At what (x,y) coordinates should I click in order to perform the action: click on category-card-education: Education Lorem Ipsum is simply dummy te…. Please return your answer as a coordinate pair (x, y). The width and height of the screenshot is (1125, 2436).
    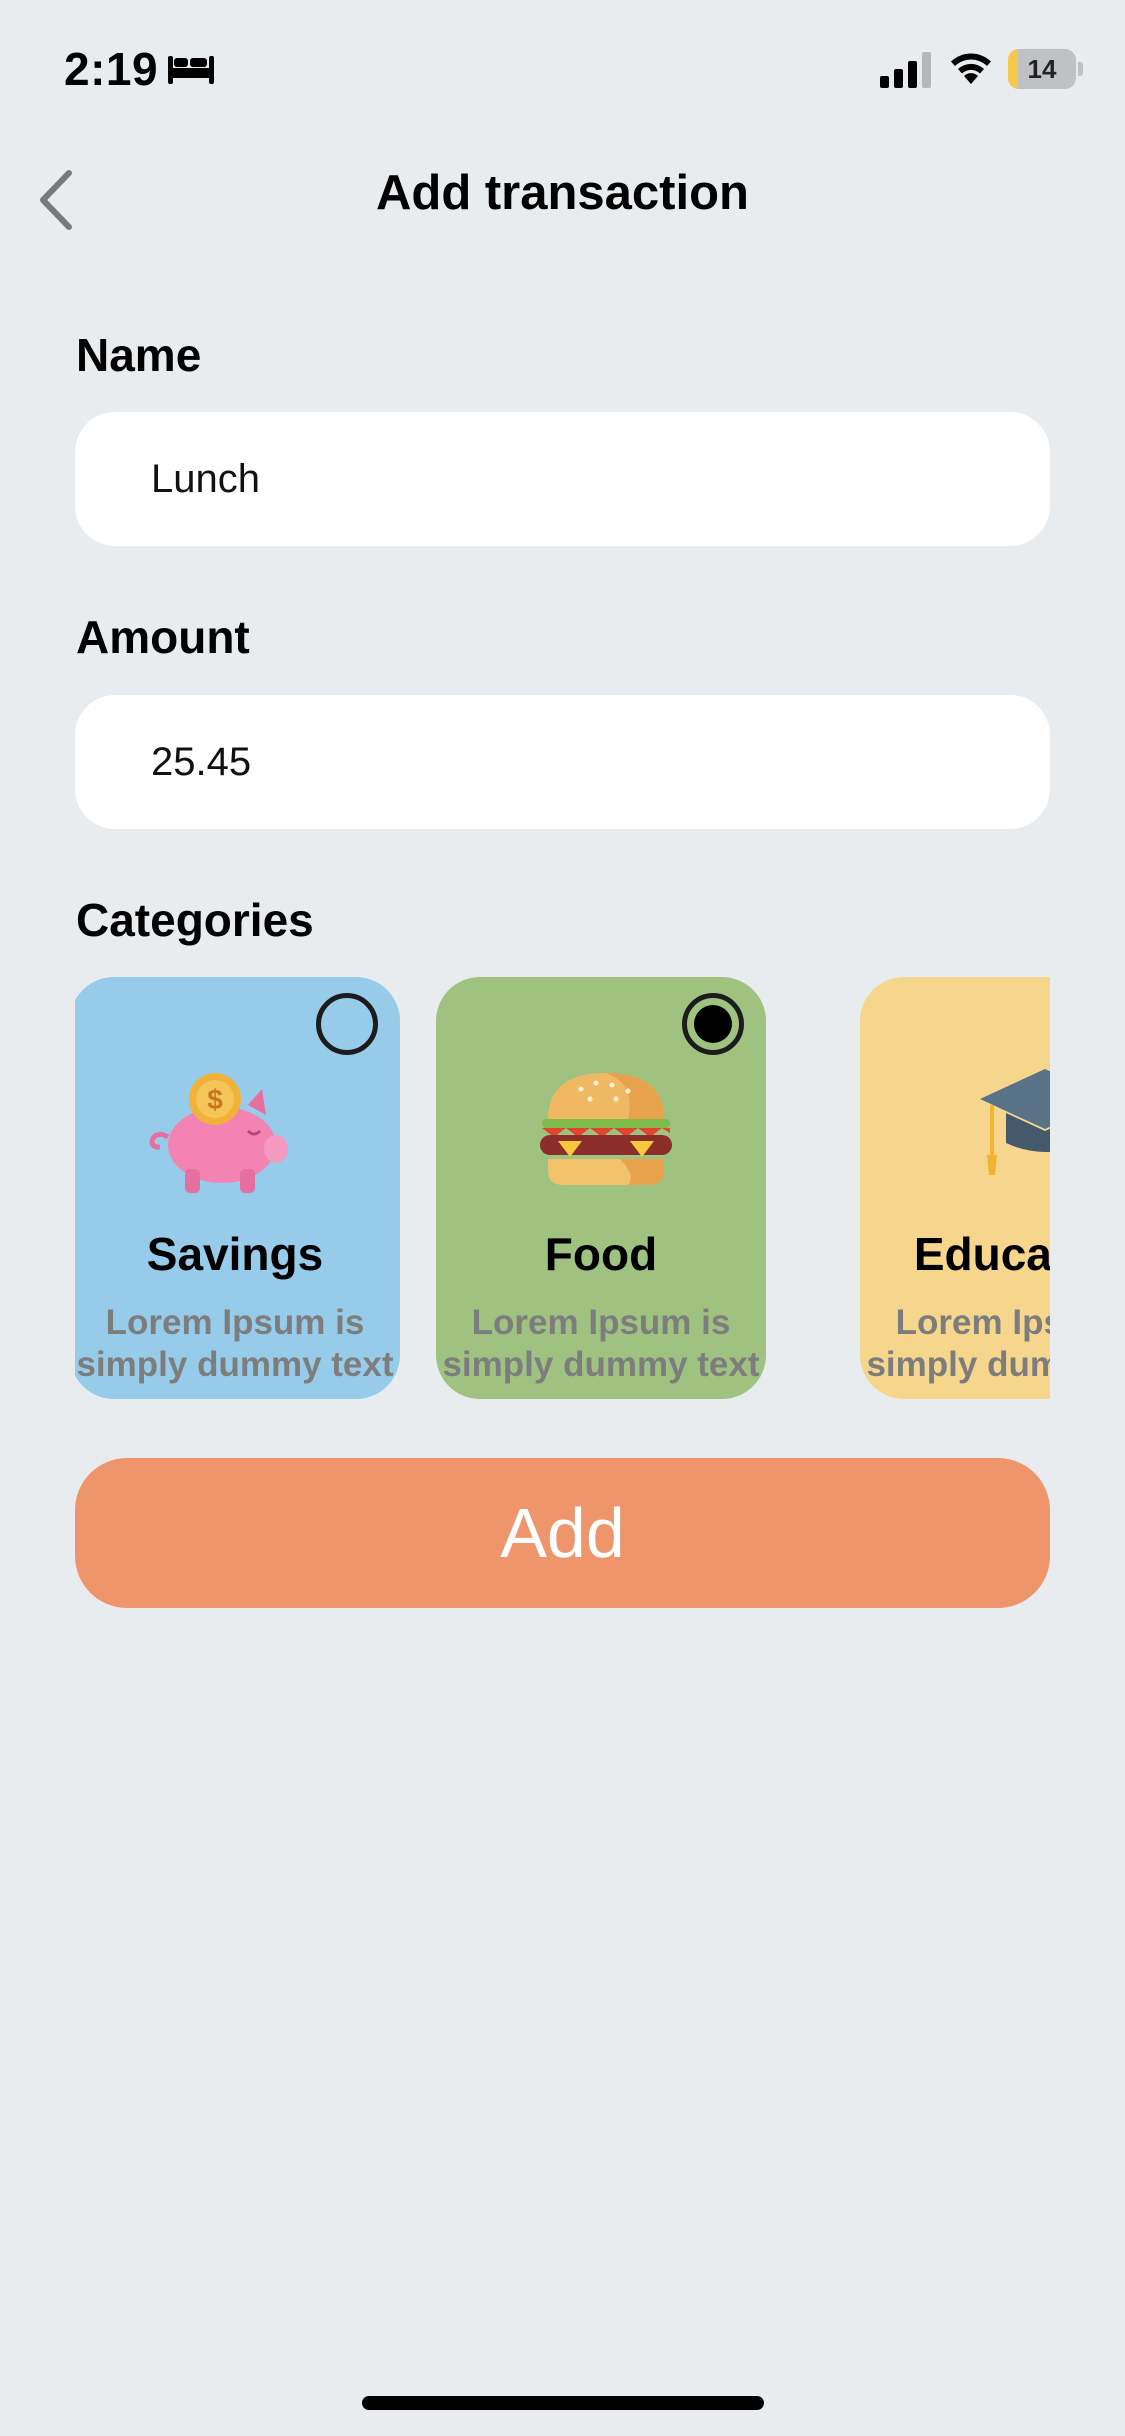
    Looking at the image, I should click on (955, 1188).